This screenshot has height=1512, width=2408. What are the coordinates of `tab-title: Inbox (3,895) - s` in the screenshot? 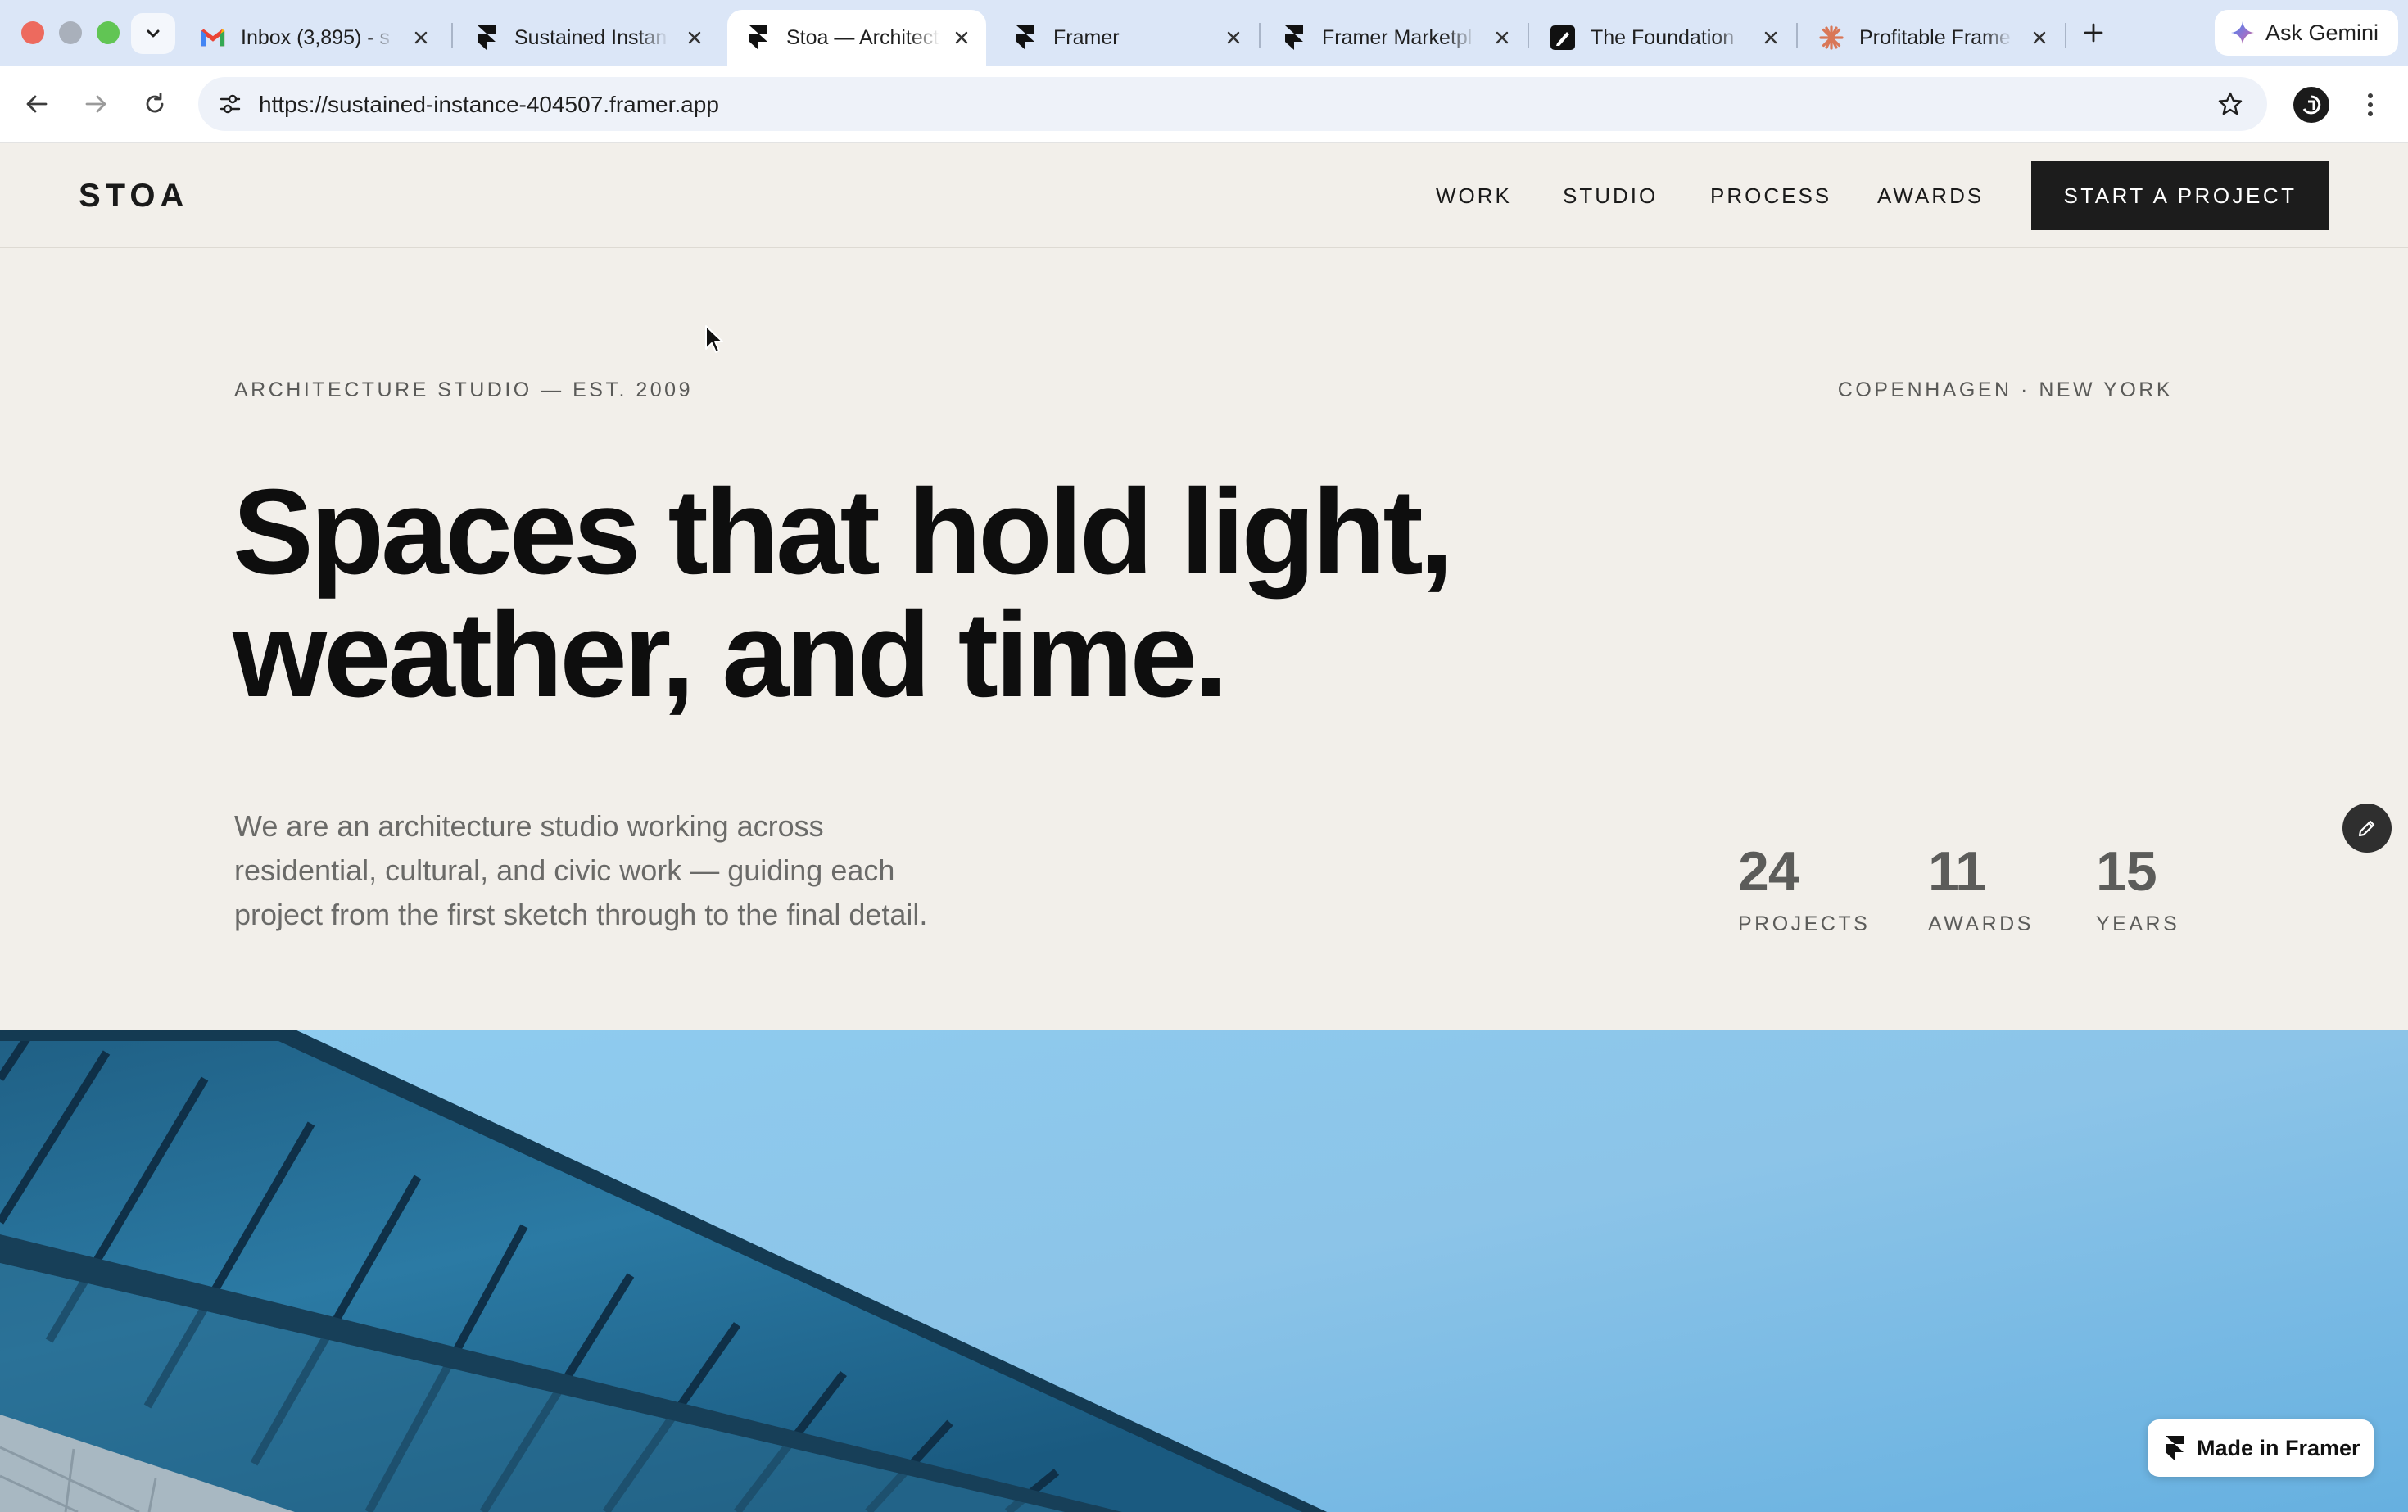 It's located at (316, 37).